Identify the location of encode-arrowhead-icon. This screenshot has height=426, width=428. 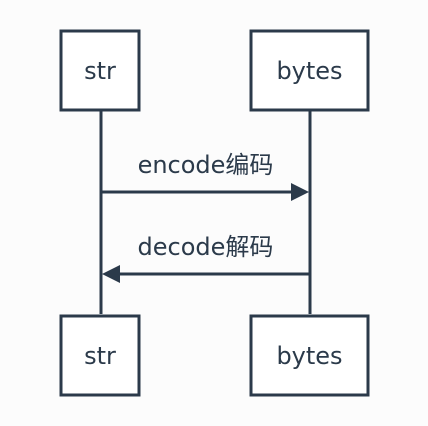
(300, 192).